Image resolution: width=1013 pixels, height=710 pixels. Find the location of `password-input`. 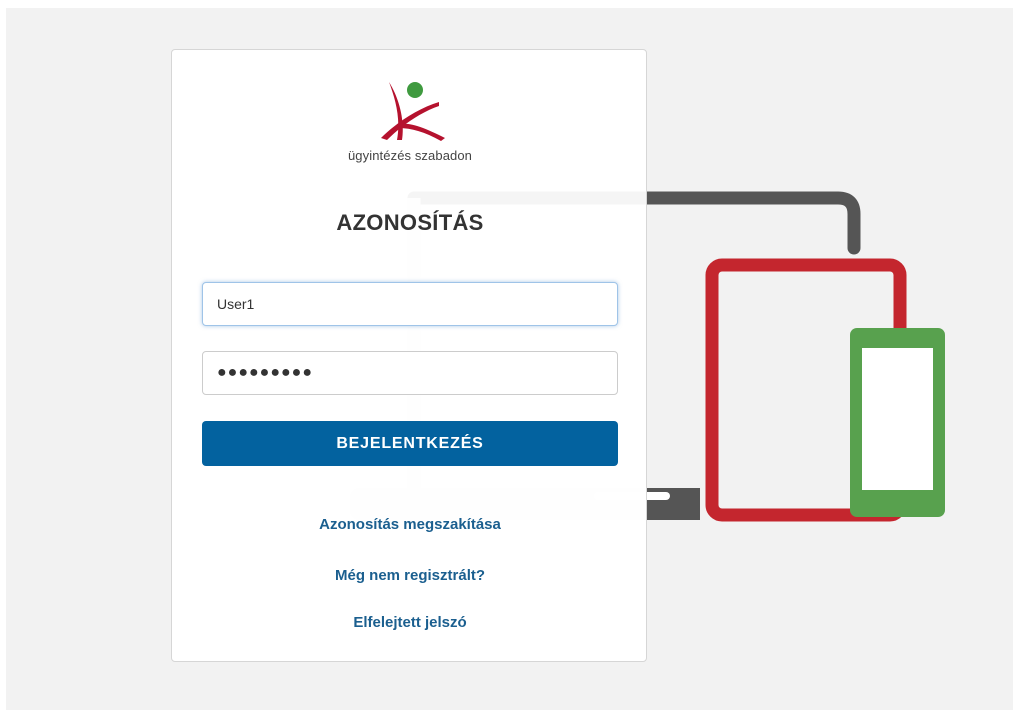

password-input is located at coordinates (410, 373).